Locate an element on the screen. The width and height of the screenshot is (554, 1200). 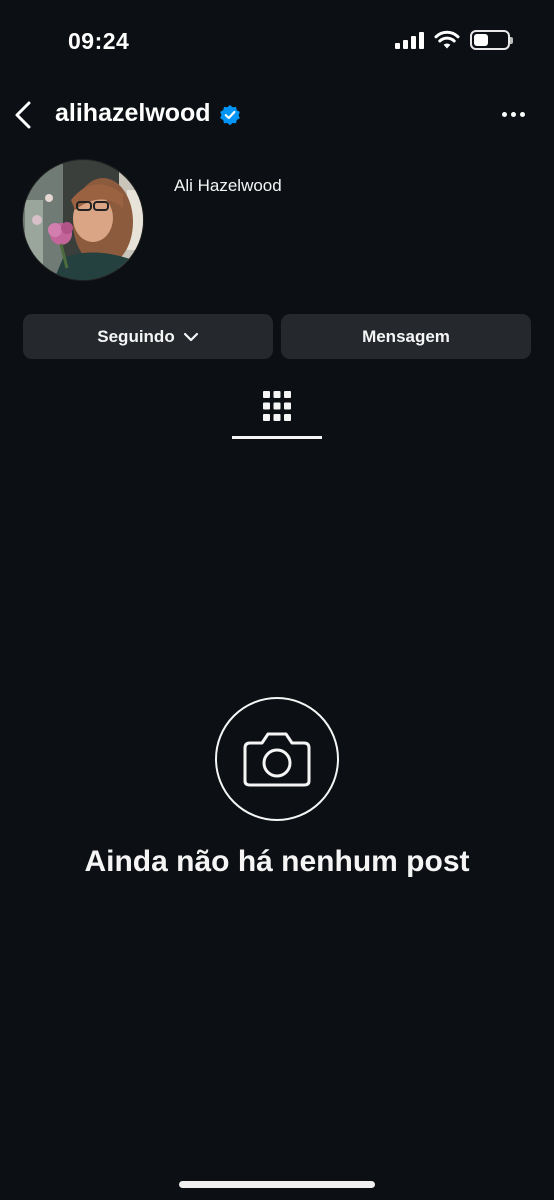
active-tab-indicator is located at coordinates (277, 437).